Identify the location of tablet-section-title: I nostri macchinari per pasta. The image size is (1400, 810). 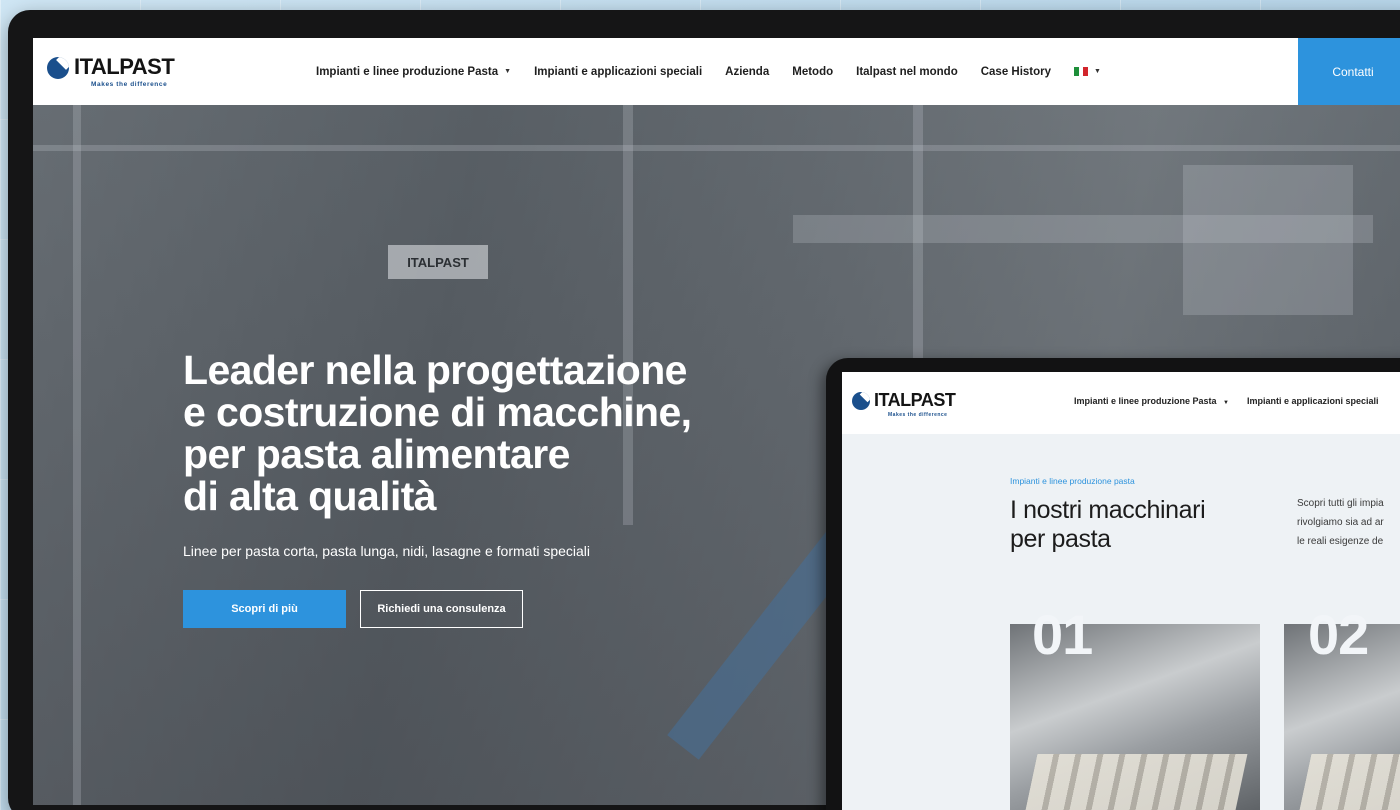
(1140, 525).